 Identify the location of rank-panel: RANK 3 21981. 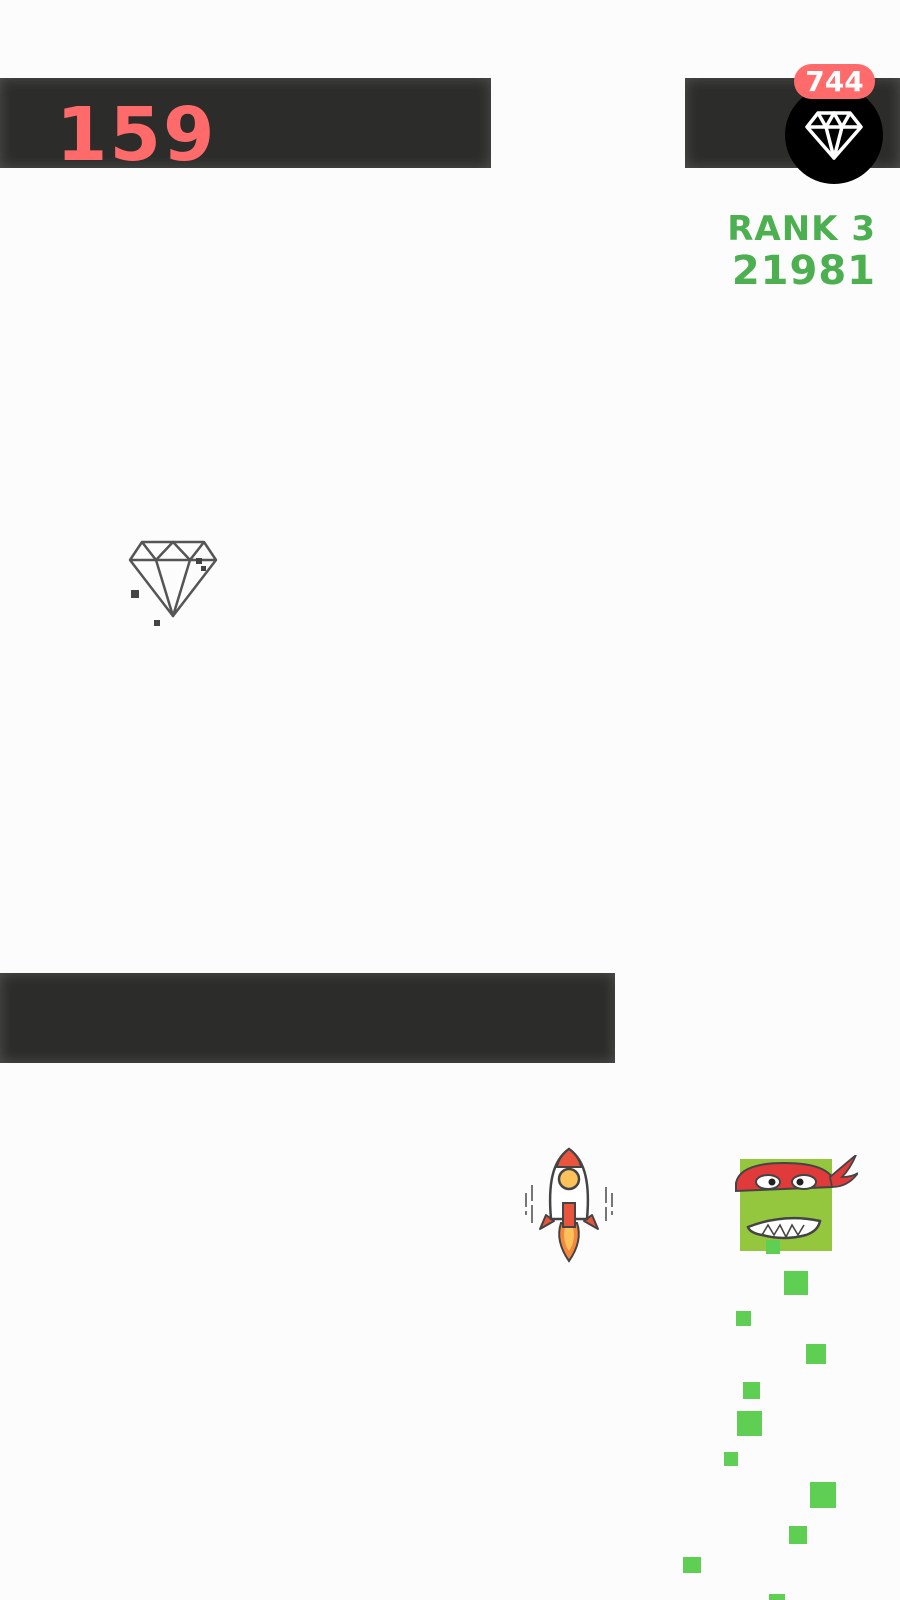
(801, 252).